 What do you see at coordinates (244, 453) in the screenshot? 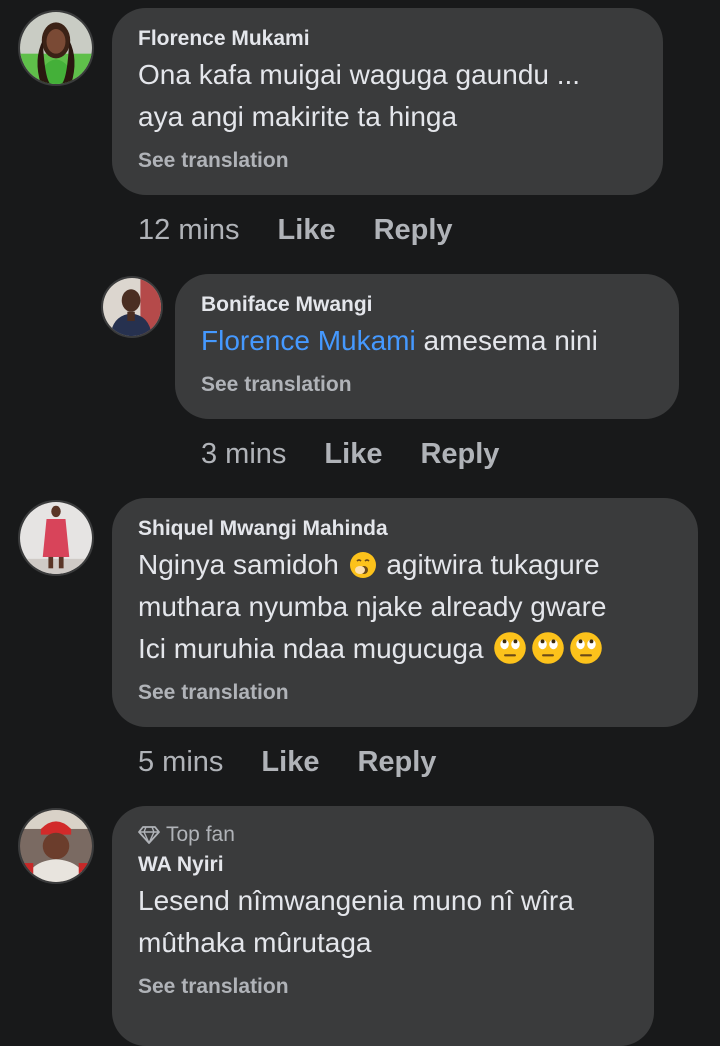
I see `comment-timestamp: 3 mins` at bounding box center [244, 453].